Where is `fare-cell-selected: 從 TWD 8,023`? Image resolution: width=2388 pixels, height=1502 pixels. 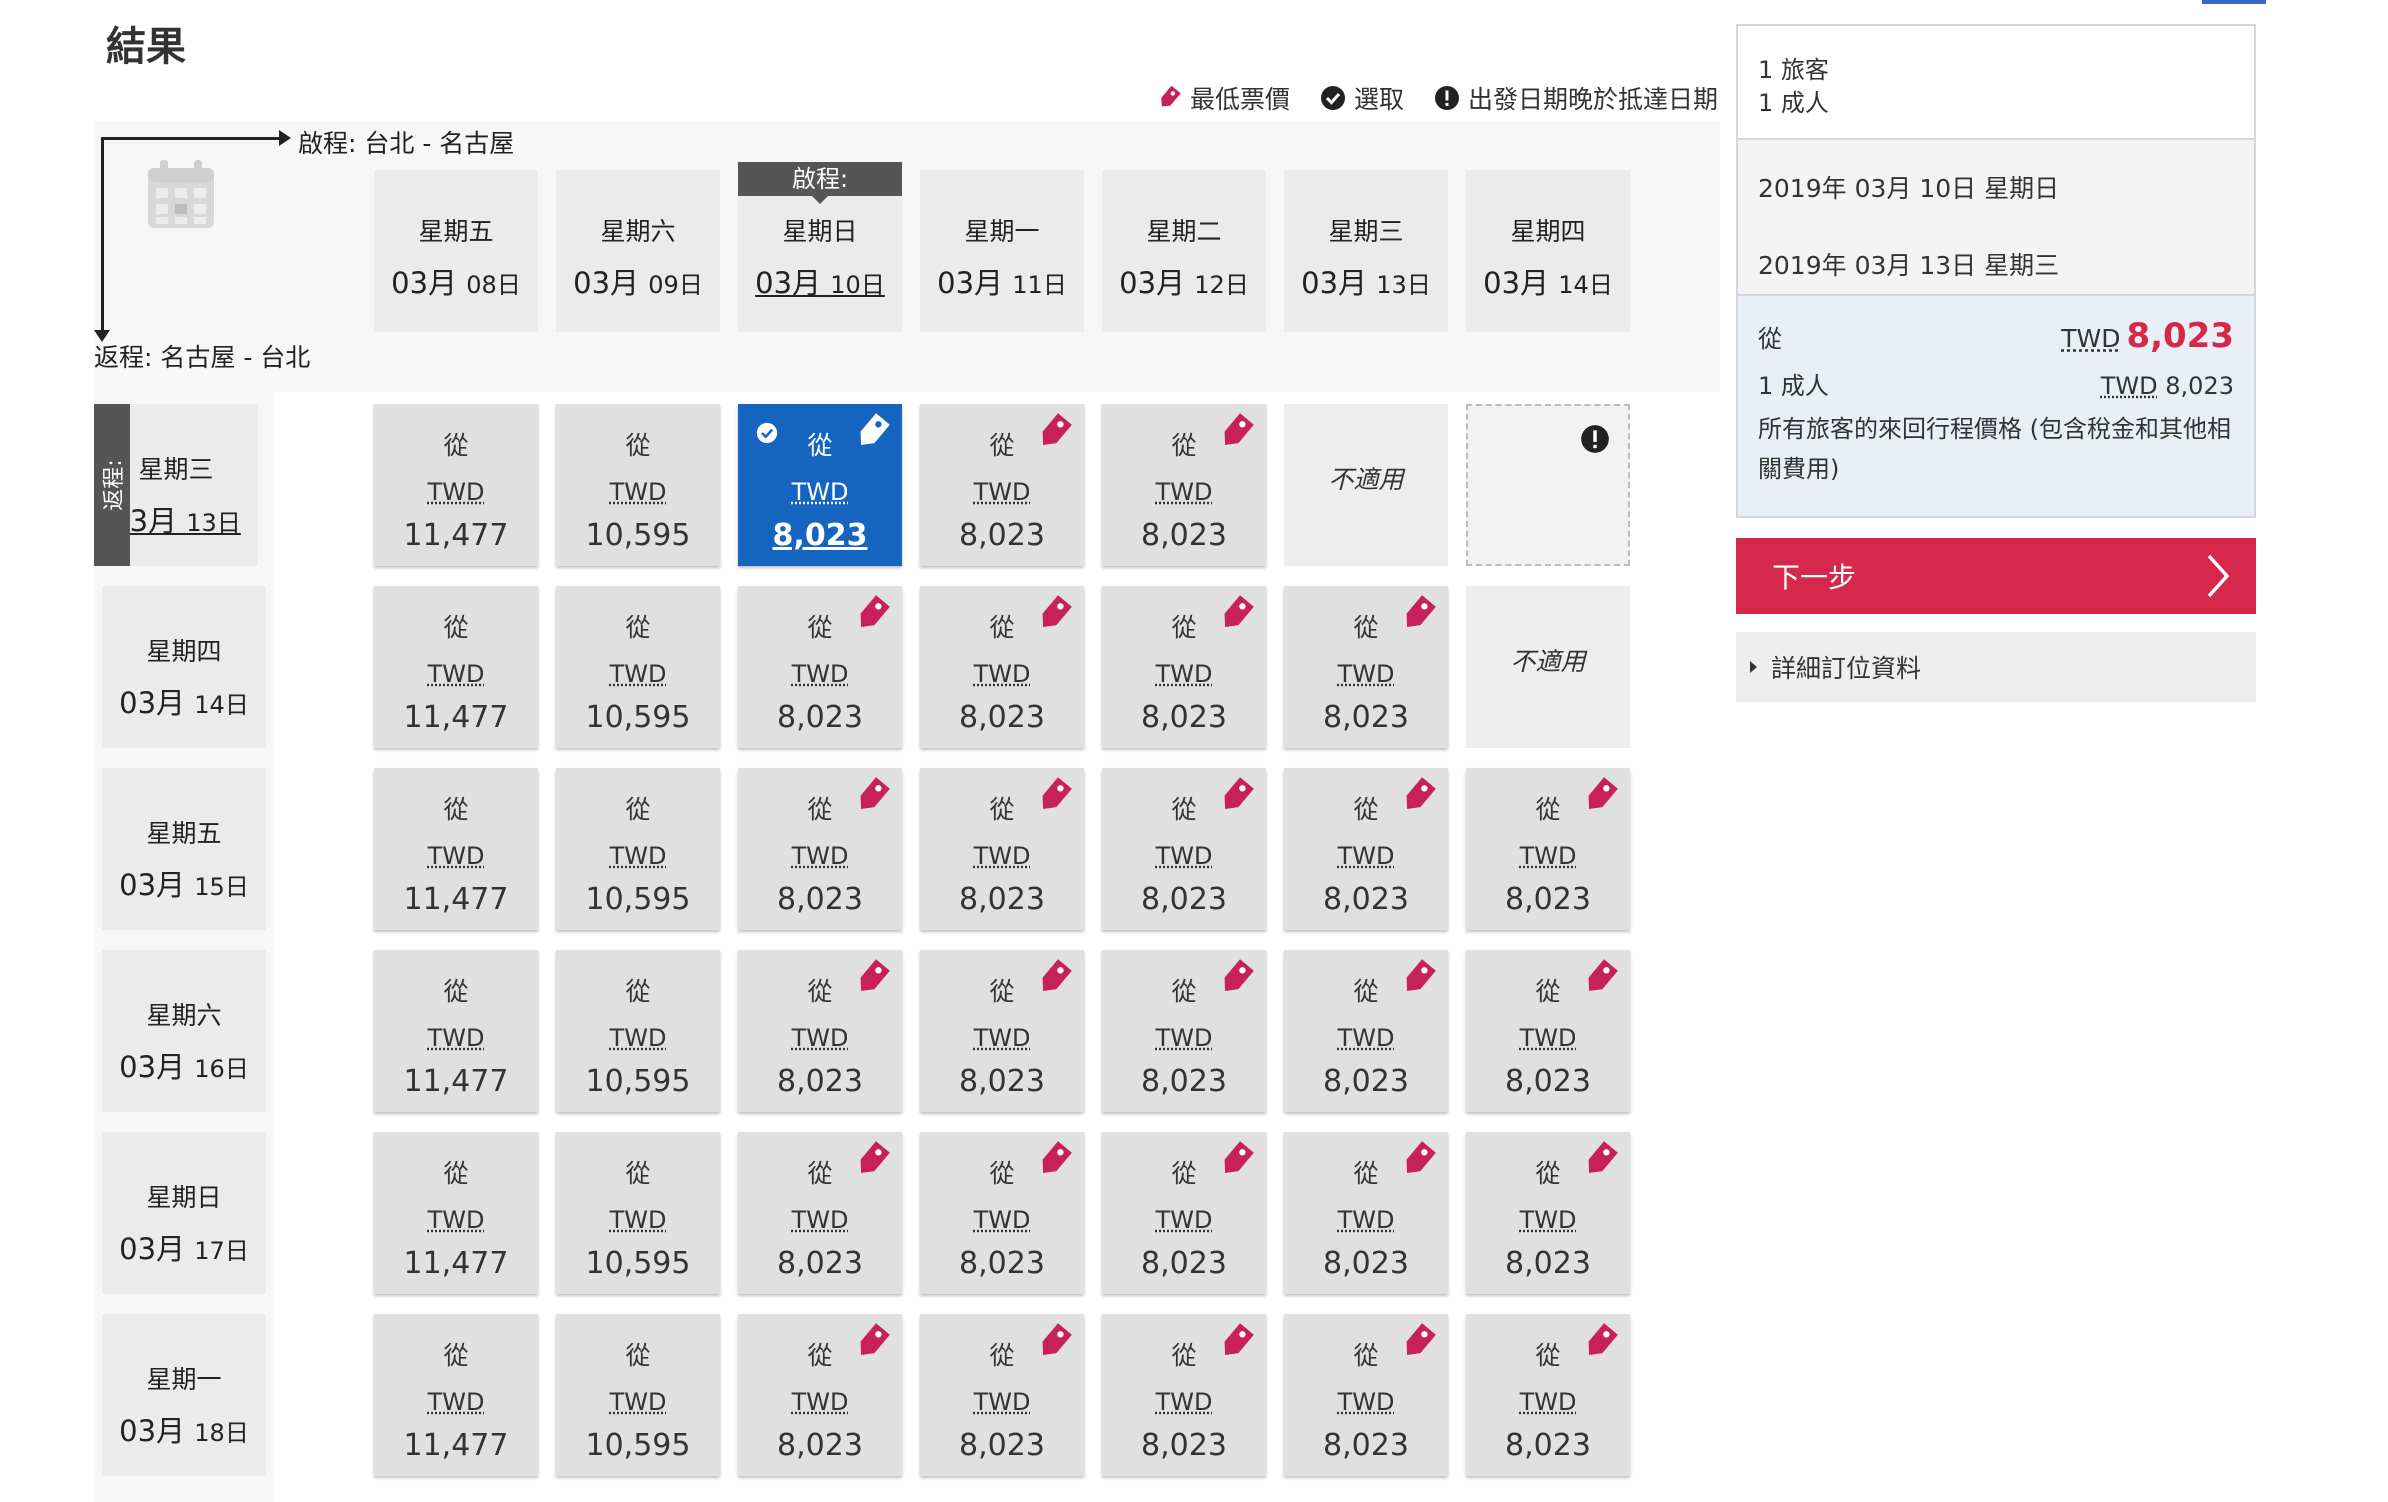
fare-cell-selected: 從 TWD 8,023 is located at coordinates (820, 485).